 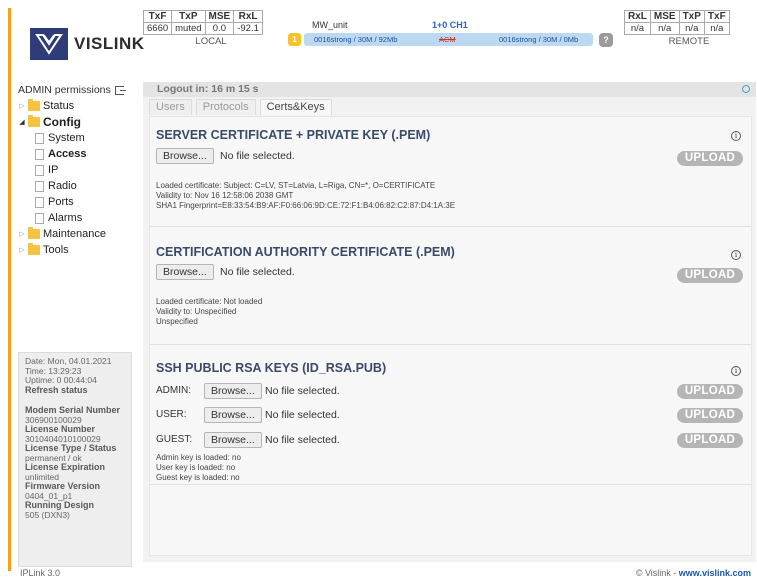 I want to click on nav-item-alarms-label: Alarms, so click(x=65, y=218).